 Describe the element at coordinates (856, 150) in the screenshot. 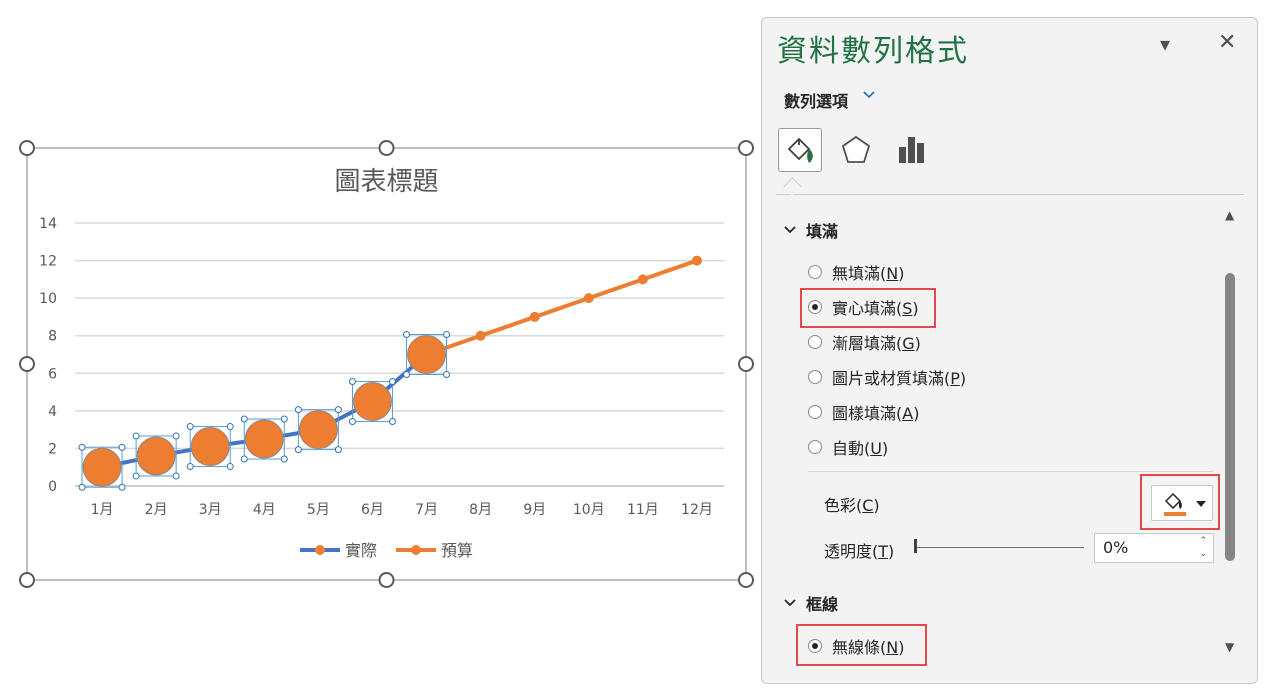

I see `tab-effects` at that location.